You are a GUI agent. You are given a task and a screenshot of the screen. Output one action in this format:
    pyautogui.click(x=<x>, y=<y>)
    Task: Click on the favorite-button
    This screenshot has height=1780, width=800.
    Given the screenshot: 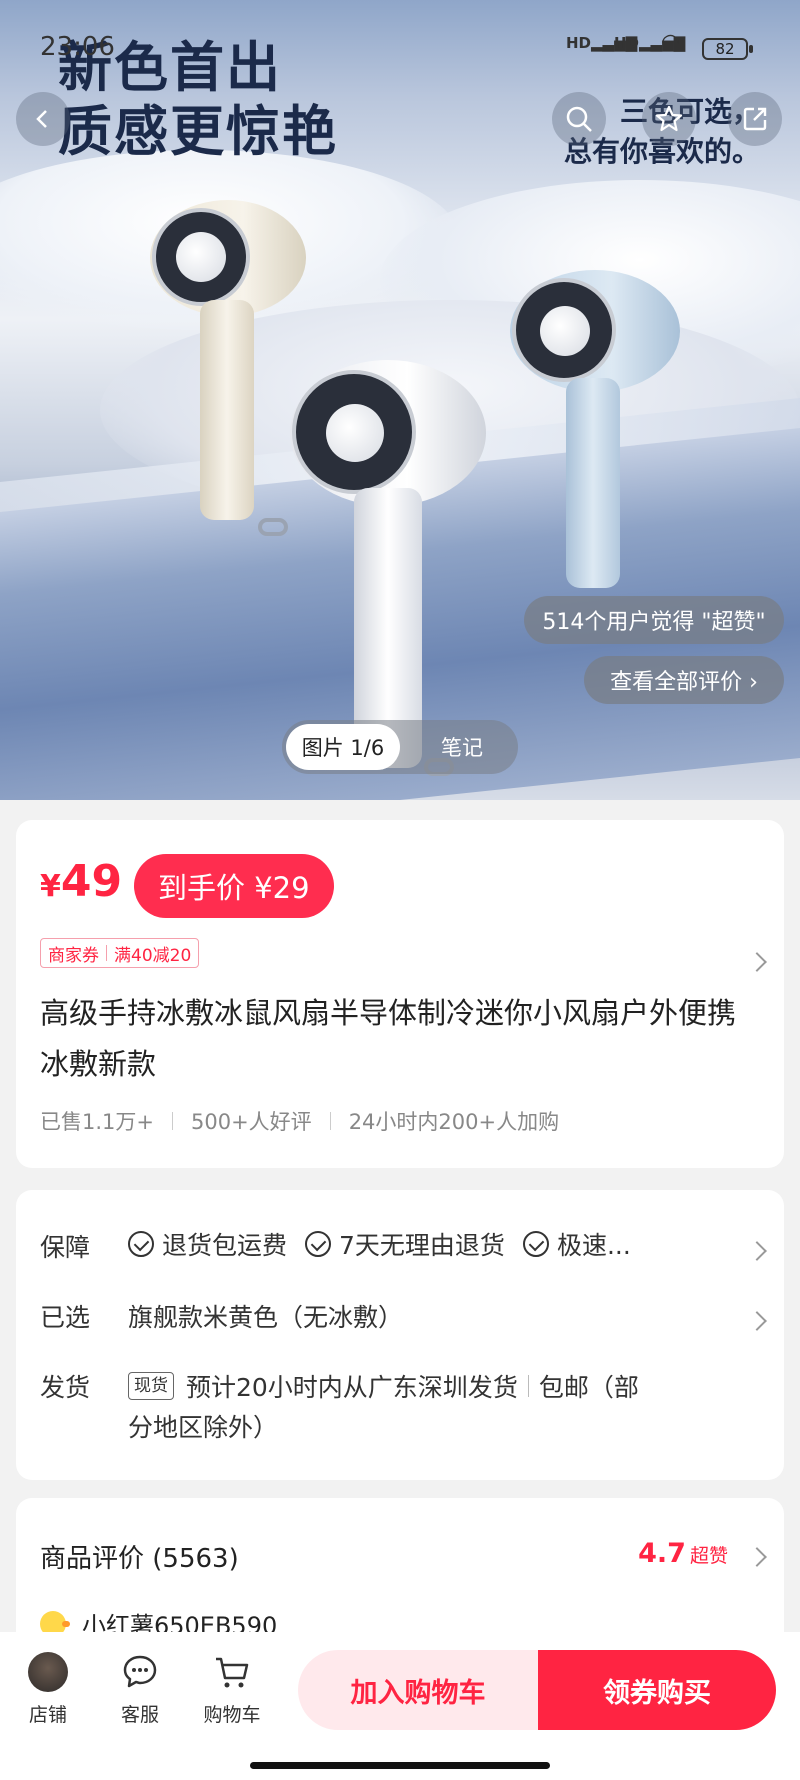 What is the action you would take?
    pyautogui.click(x=669, y=119)
    